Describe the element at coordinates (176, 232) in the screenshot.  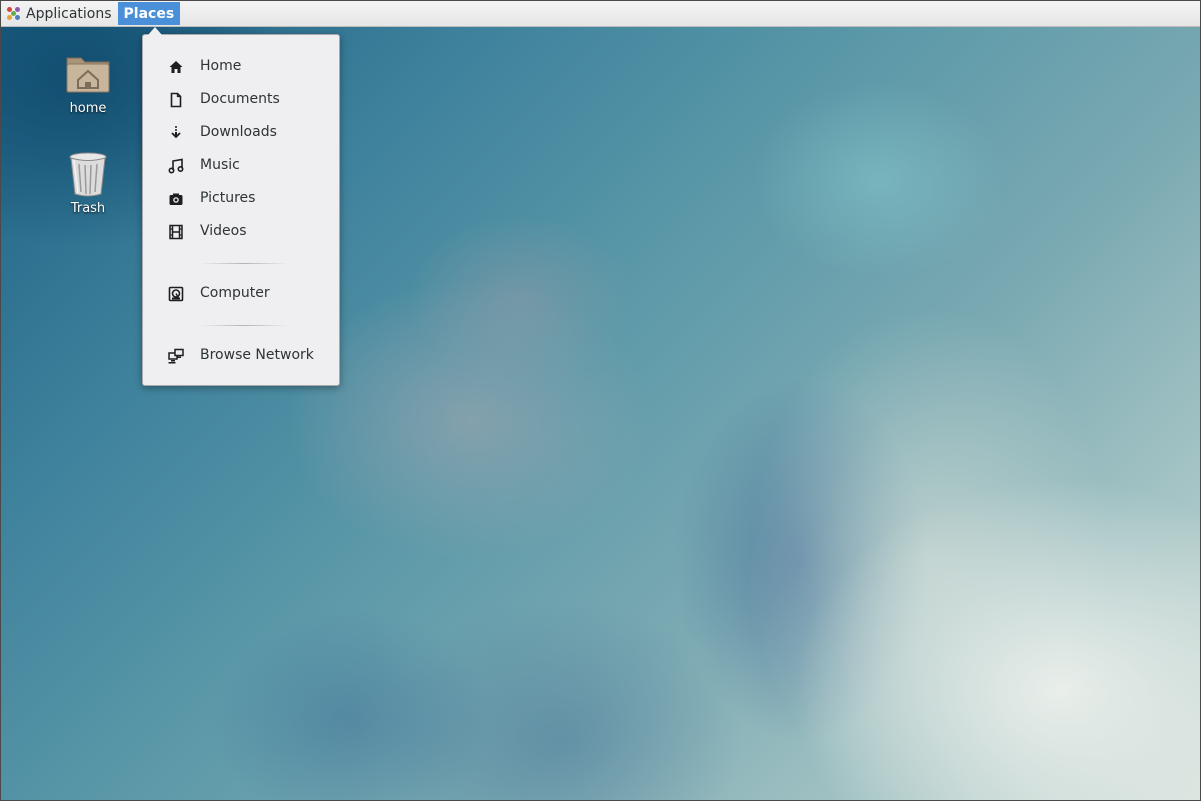
I see `film-icon` at that location.